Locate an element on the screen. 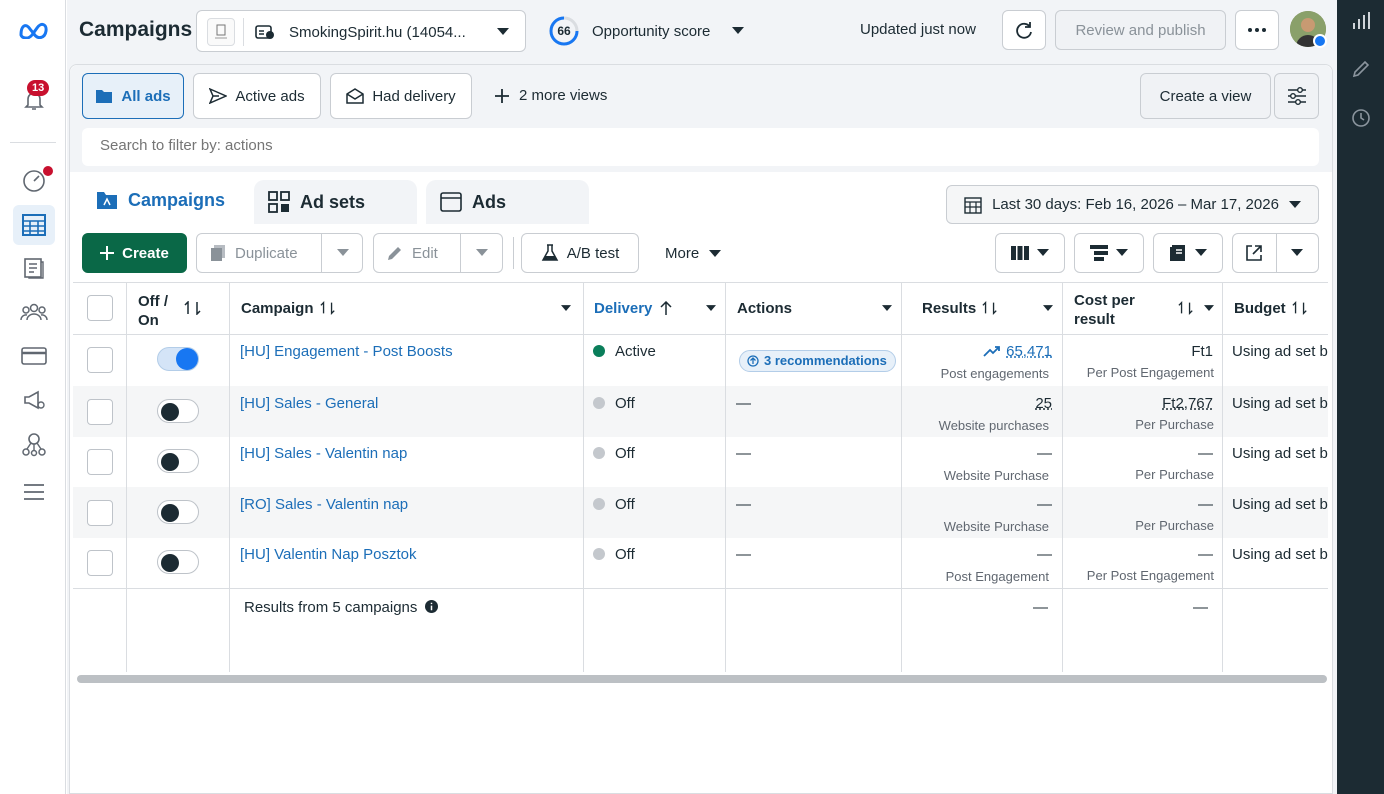 Image resolution: width=1384 pixels, height=794 pixels. horizontal-scrollbar-thumb is located at coordinates (702, 679).